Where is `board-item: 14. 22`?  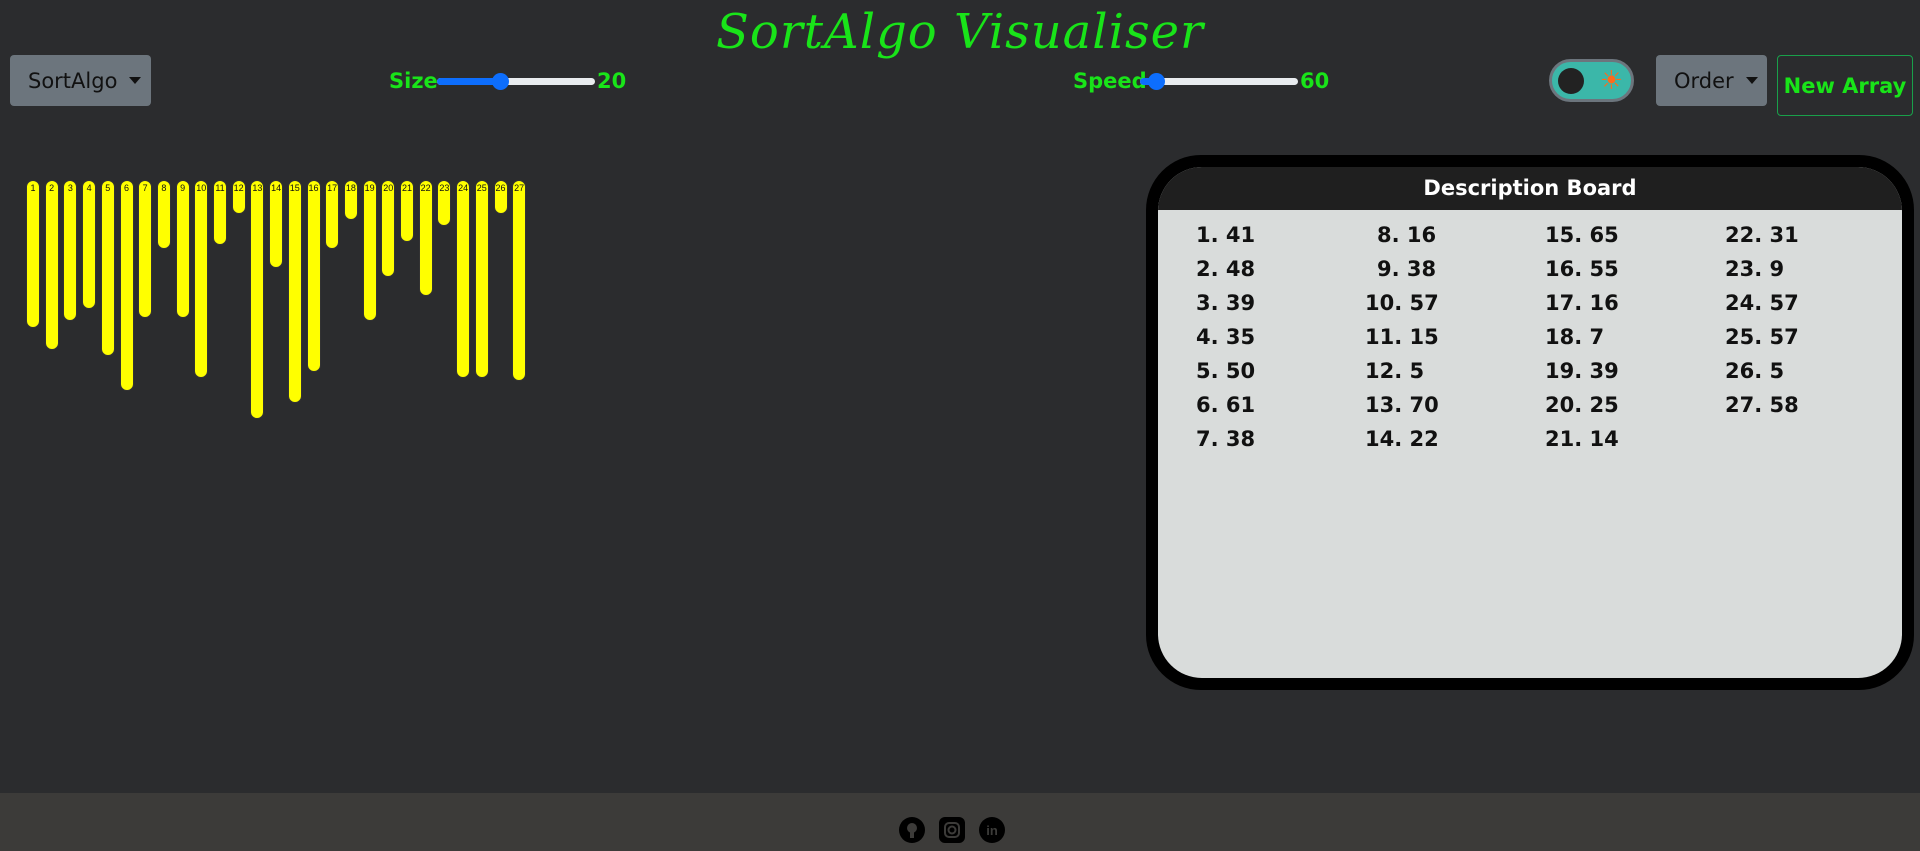
board-item: 14. 22 is located at coordinates (1402, 439).